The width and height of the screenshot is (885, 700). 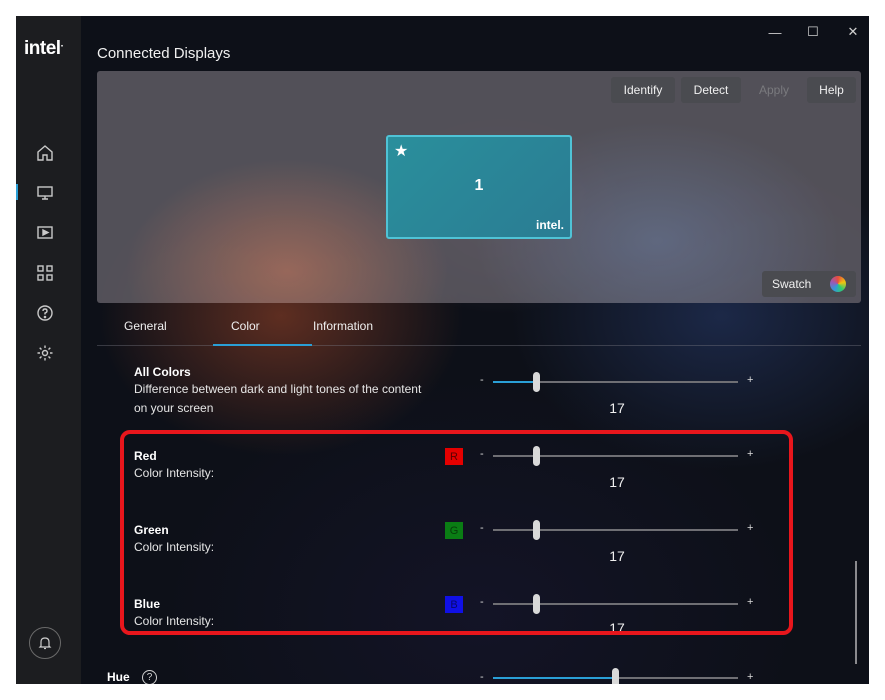 What do you see at coordinates (245, 326) in the screenshot?
I see `tab-color: Color` at bounding box center [245, 326].